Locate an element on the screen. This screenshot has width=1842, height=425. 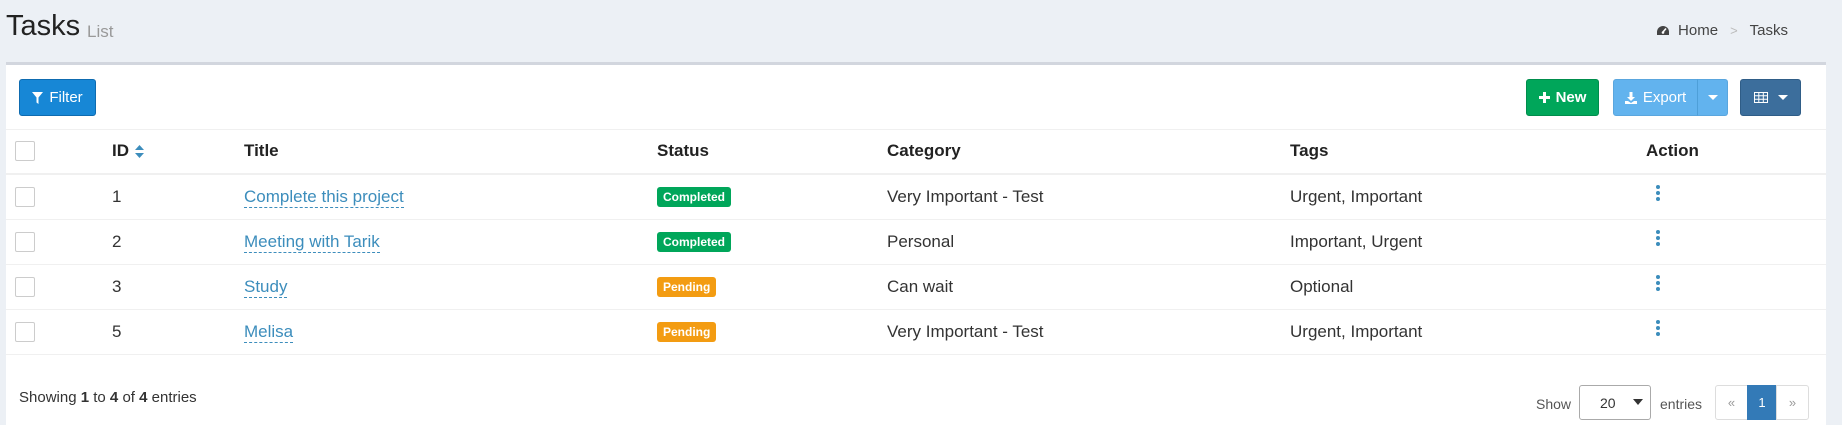
show-label: Show is located at coordinates (1554, 404).